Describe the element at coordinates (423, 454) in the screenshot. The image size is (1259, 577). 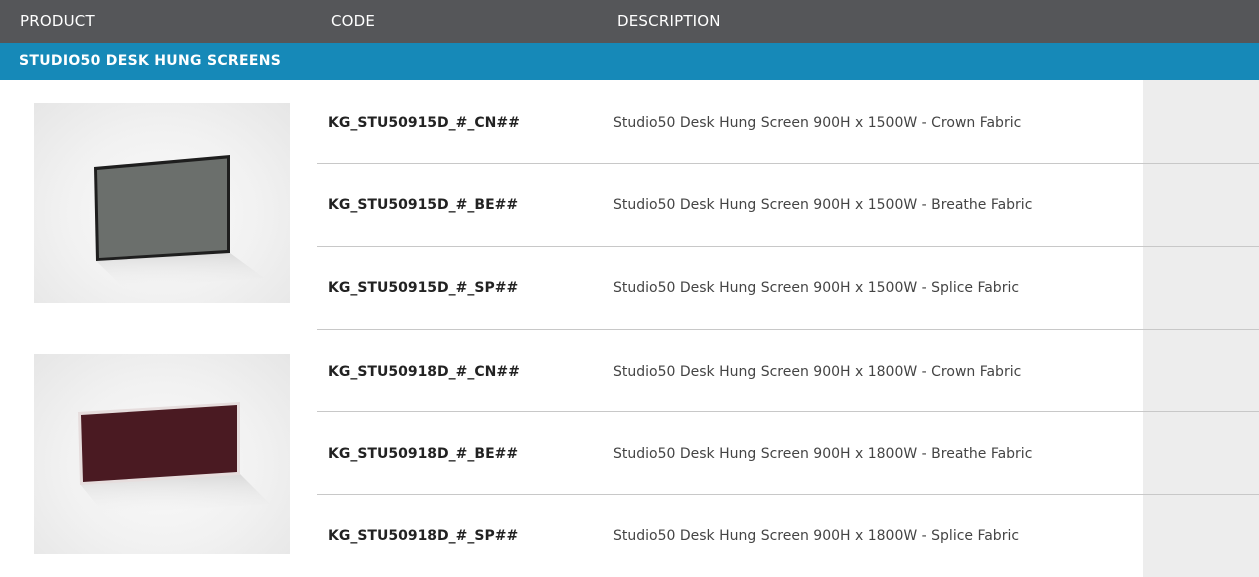
I see `product-code: KG_STU50918D_#_BE##` at that location.